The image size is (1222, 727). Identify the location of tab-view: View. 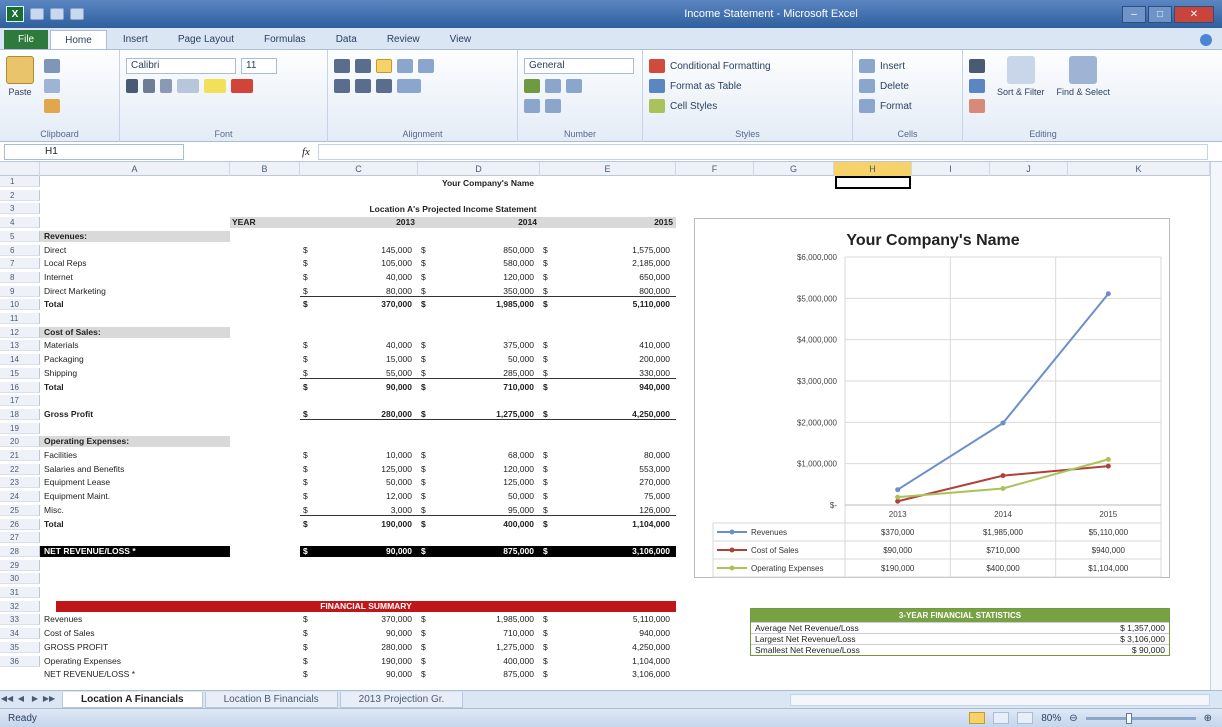
(461, 39).